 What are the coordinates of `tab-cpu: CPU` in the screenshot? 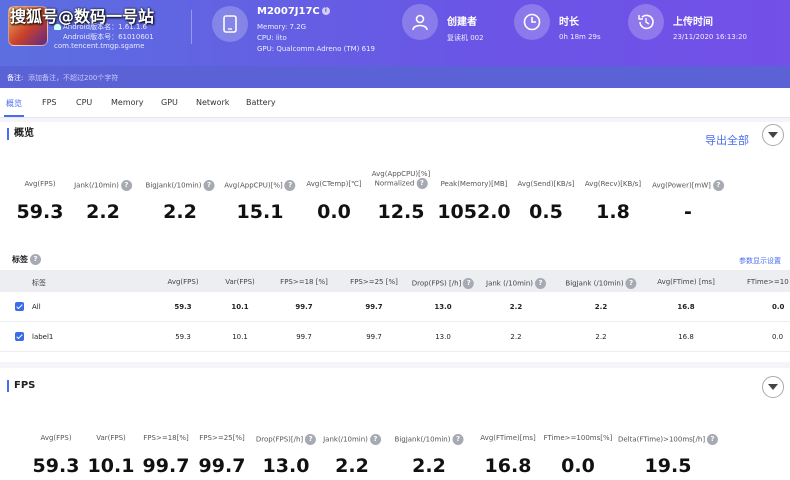 It's located at (84, 102).